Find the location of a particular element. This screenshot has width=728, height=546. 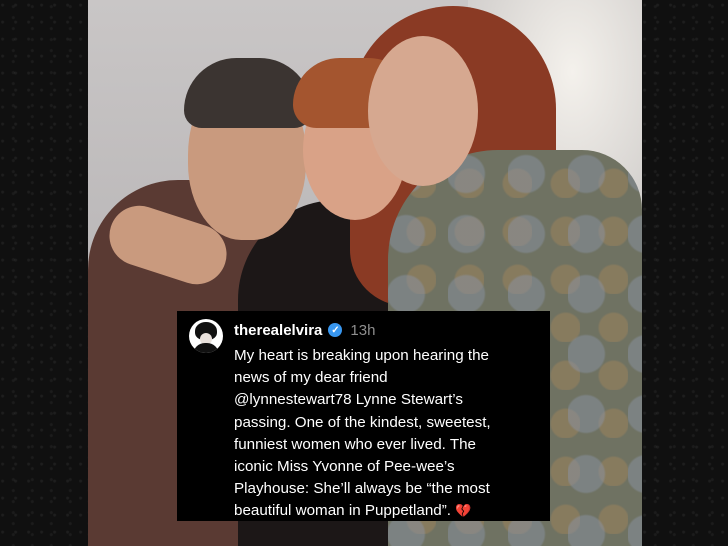

right-background-panel is located at coordinates (685, 273).